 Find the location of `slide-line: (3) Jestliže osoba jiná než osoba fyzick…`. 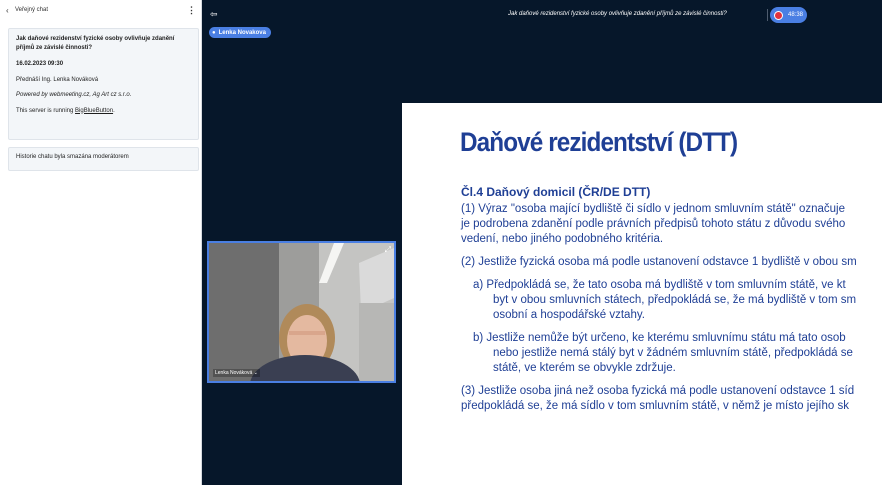

slide-line: (3) Jestliže osoba jiná než osoba fyzick… is located at coordinates (658, 391).